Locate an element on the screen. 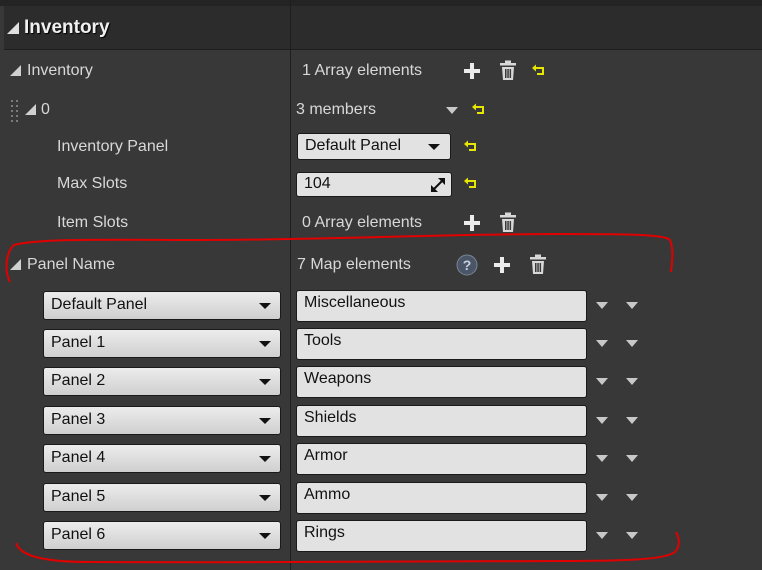 The image size is (762, 570). map-value-text: Rings is located at coordinates (324, 532).